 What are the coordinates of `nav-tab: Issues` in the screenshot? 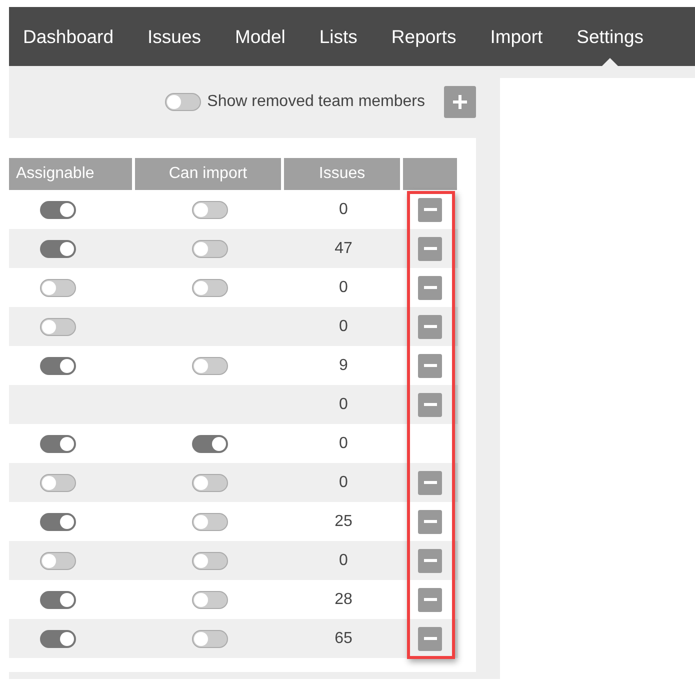 It's located at (174, 36).